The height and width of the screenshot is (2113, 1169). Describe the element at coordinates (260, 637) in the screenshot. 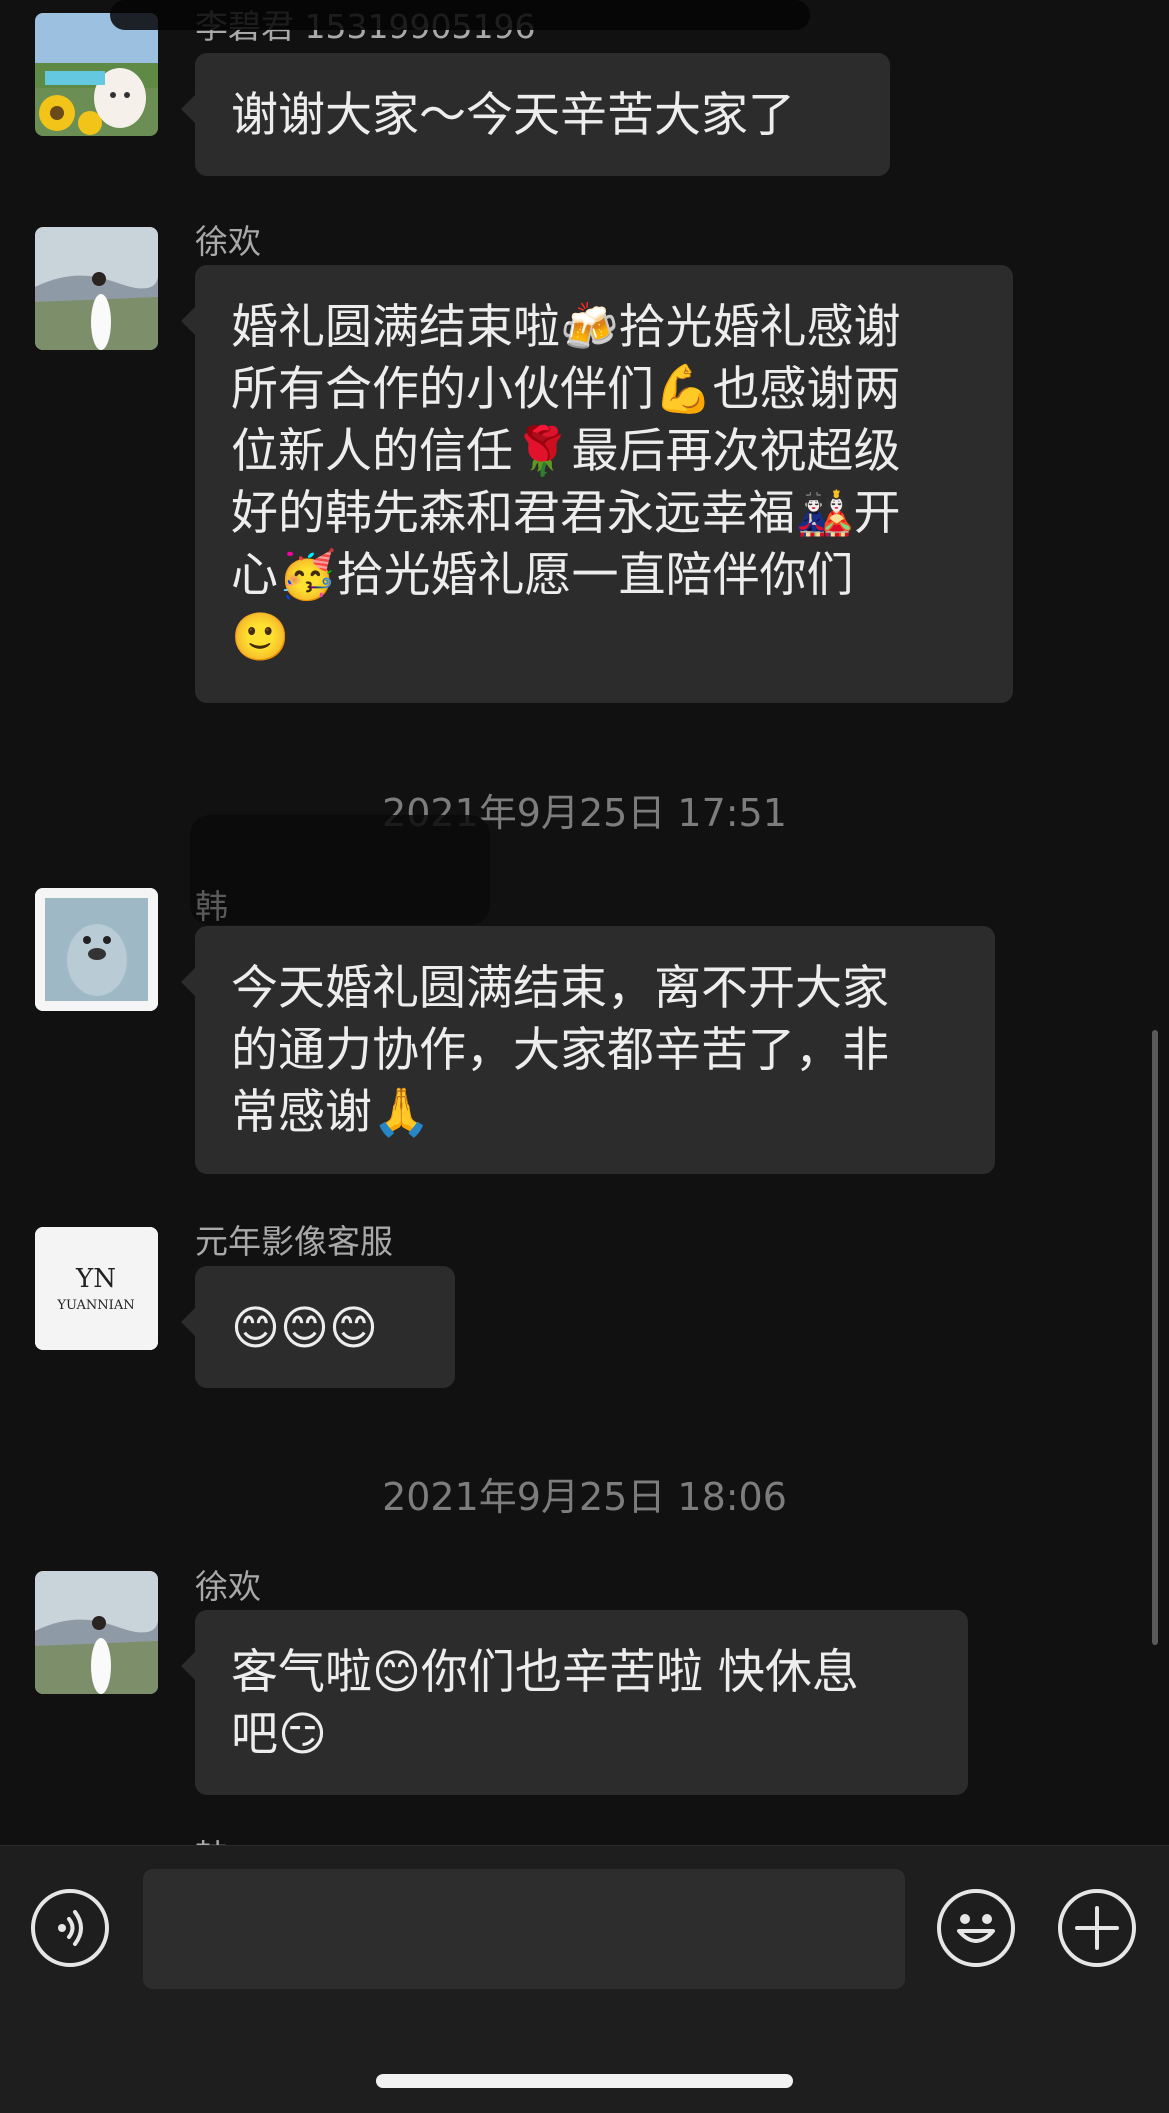

I see `message-text-line: 🙂` at that location.